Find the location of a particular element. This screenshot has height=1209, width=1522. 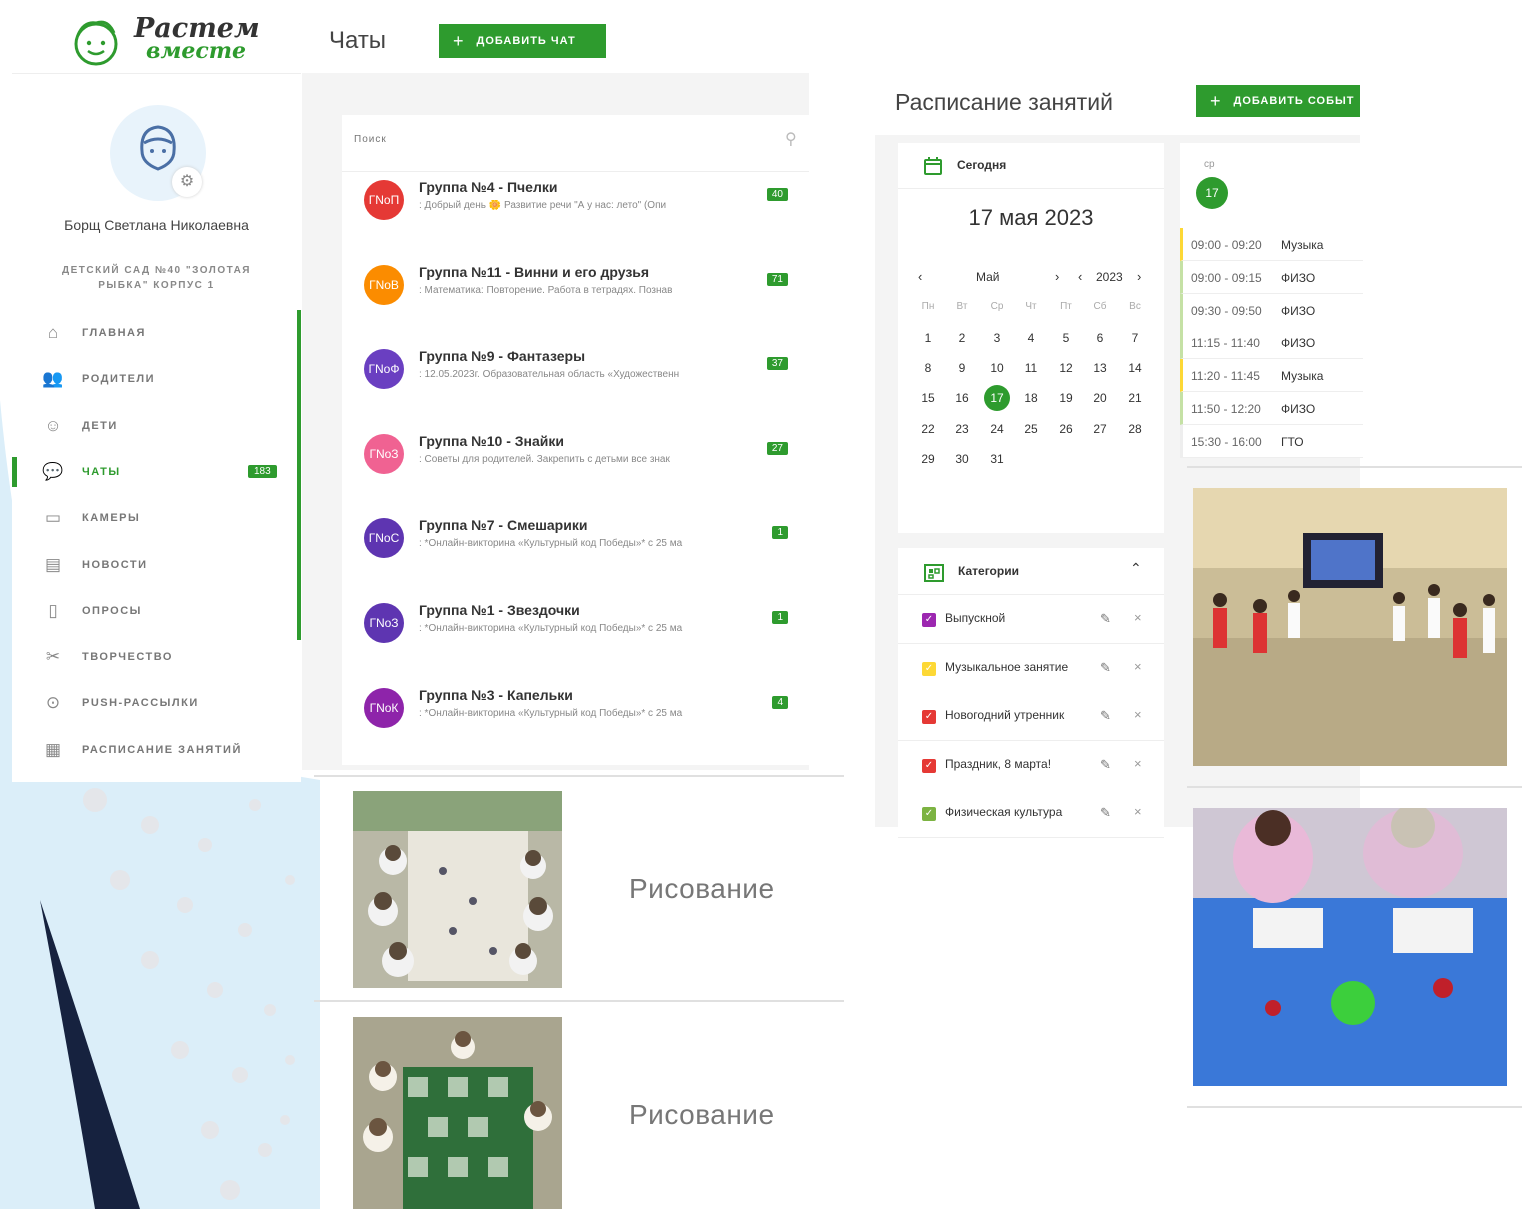

schedule-event: 11:15 - 11:40 ФИЗО is located at coordinates (1271, 343).